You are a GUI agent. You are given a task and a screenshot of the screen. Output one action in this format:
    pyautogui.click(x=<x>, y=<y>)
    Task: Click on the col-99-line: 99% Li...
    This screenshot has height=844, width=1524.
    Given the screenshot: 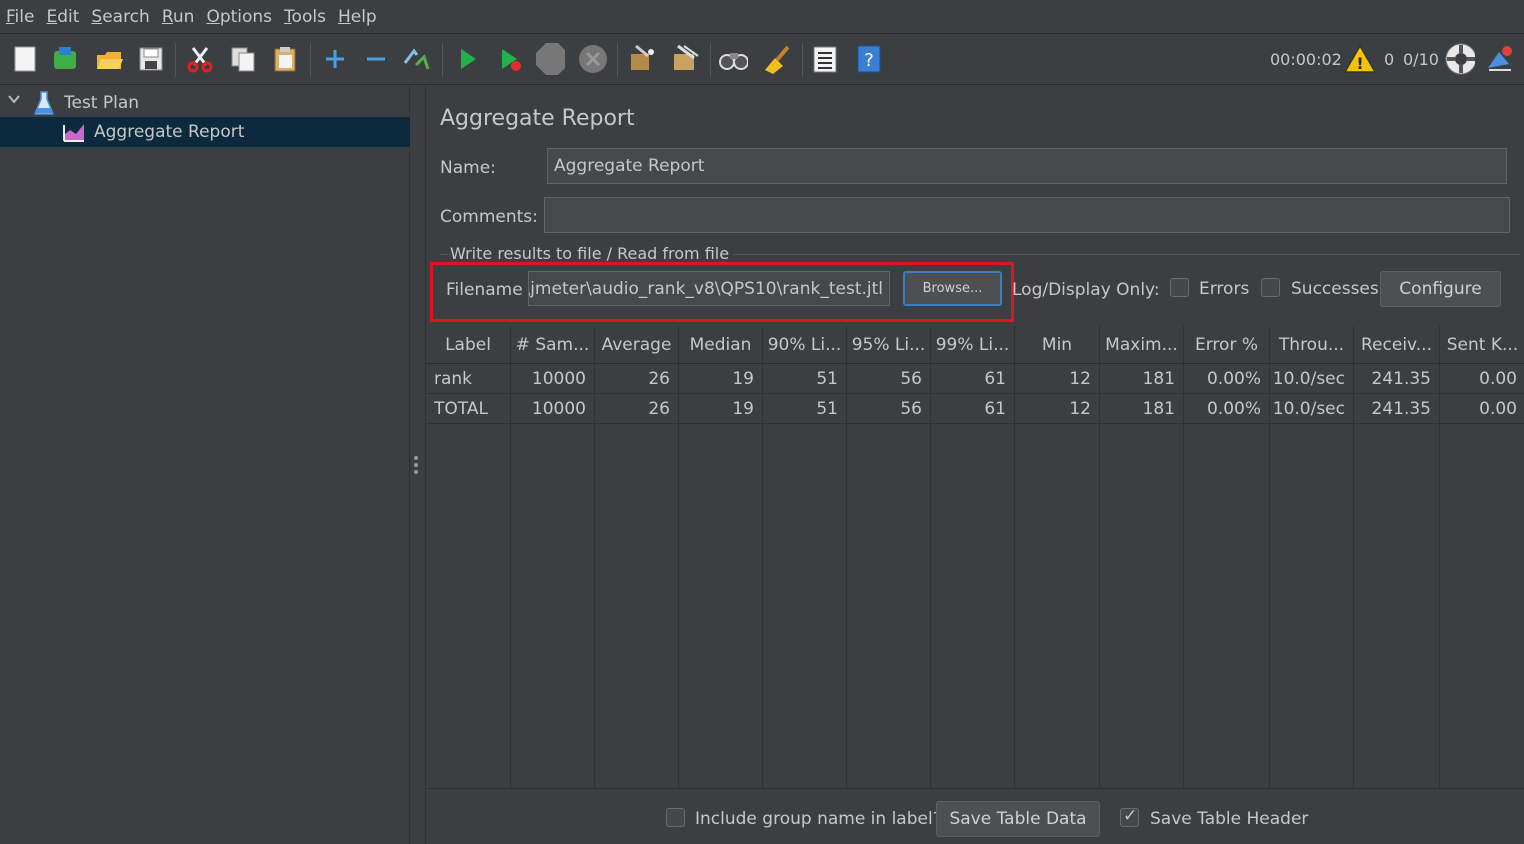 What is the action you would take?
    pyautogui.click(x=973, y=345)
    